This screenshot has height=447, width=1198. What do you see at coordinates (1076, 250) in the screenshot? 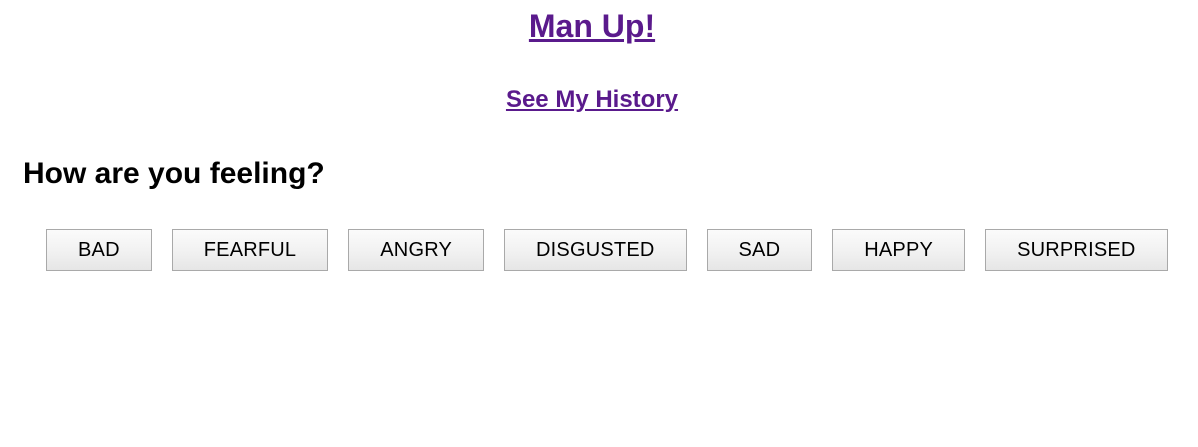
I see `feeling-button-surprised: SURPRISED` at bounding box center [1076, 250].